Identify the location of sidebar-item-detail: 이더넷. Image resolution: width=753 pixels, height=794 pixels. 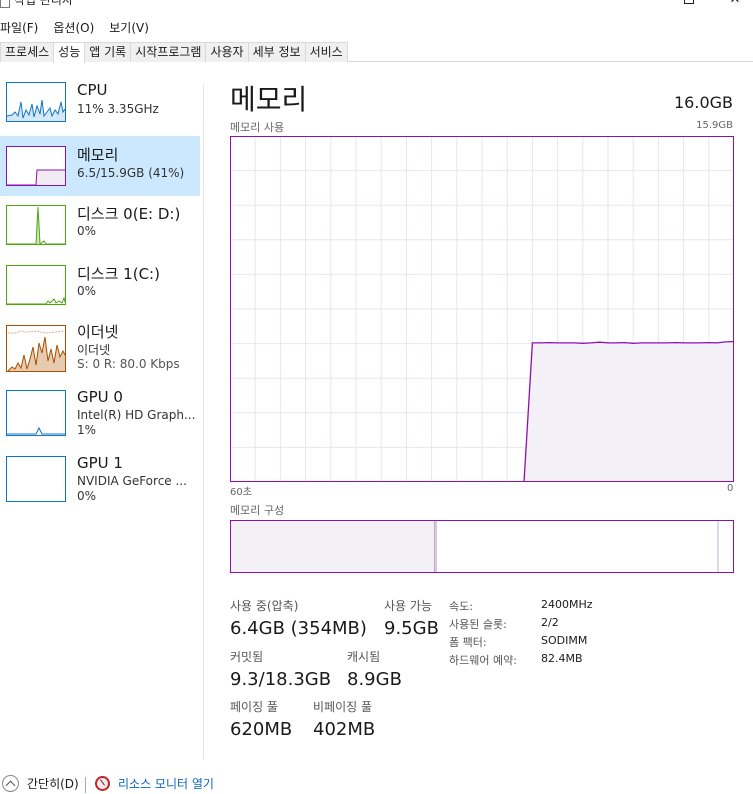
(94, 350).